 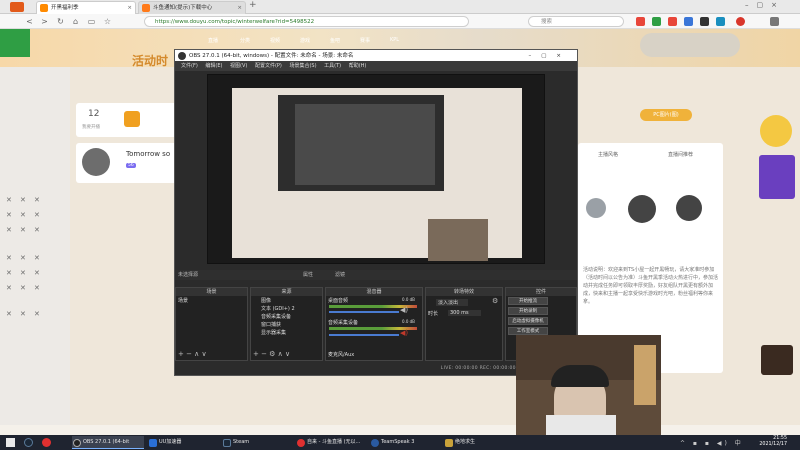 What do you see at coordinates (183, 300) in the screenshot?
I see `scene-item: 场景` at bounding box center [183, 300].